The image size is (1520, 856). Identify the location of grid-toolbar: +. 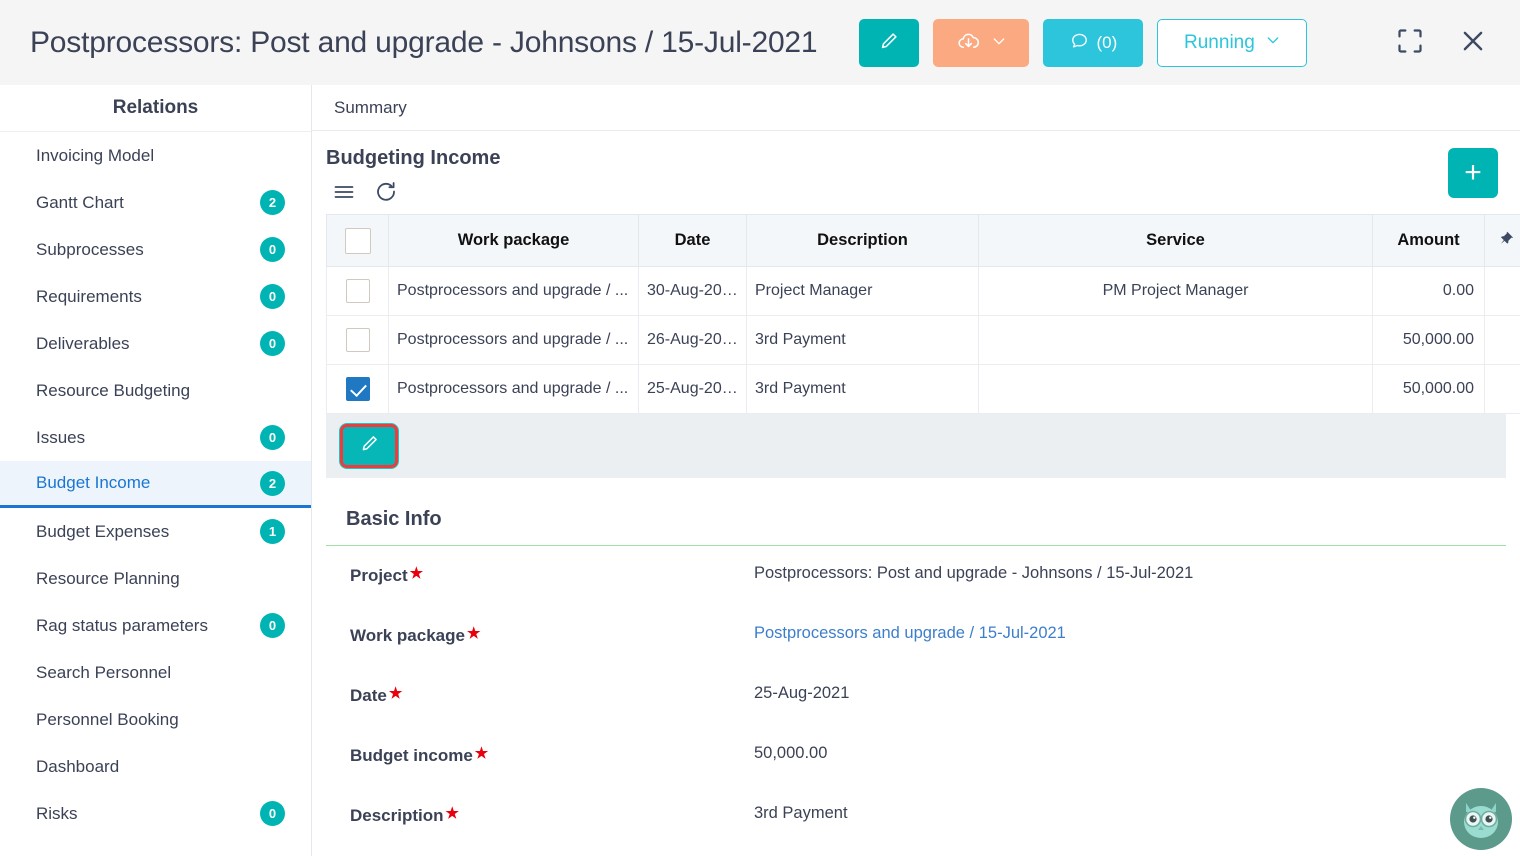
(916, 181).